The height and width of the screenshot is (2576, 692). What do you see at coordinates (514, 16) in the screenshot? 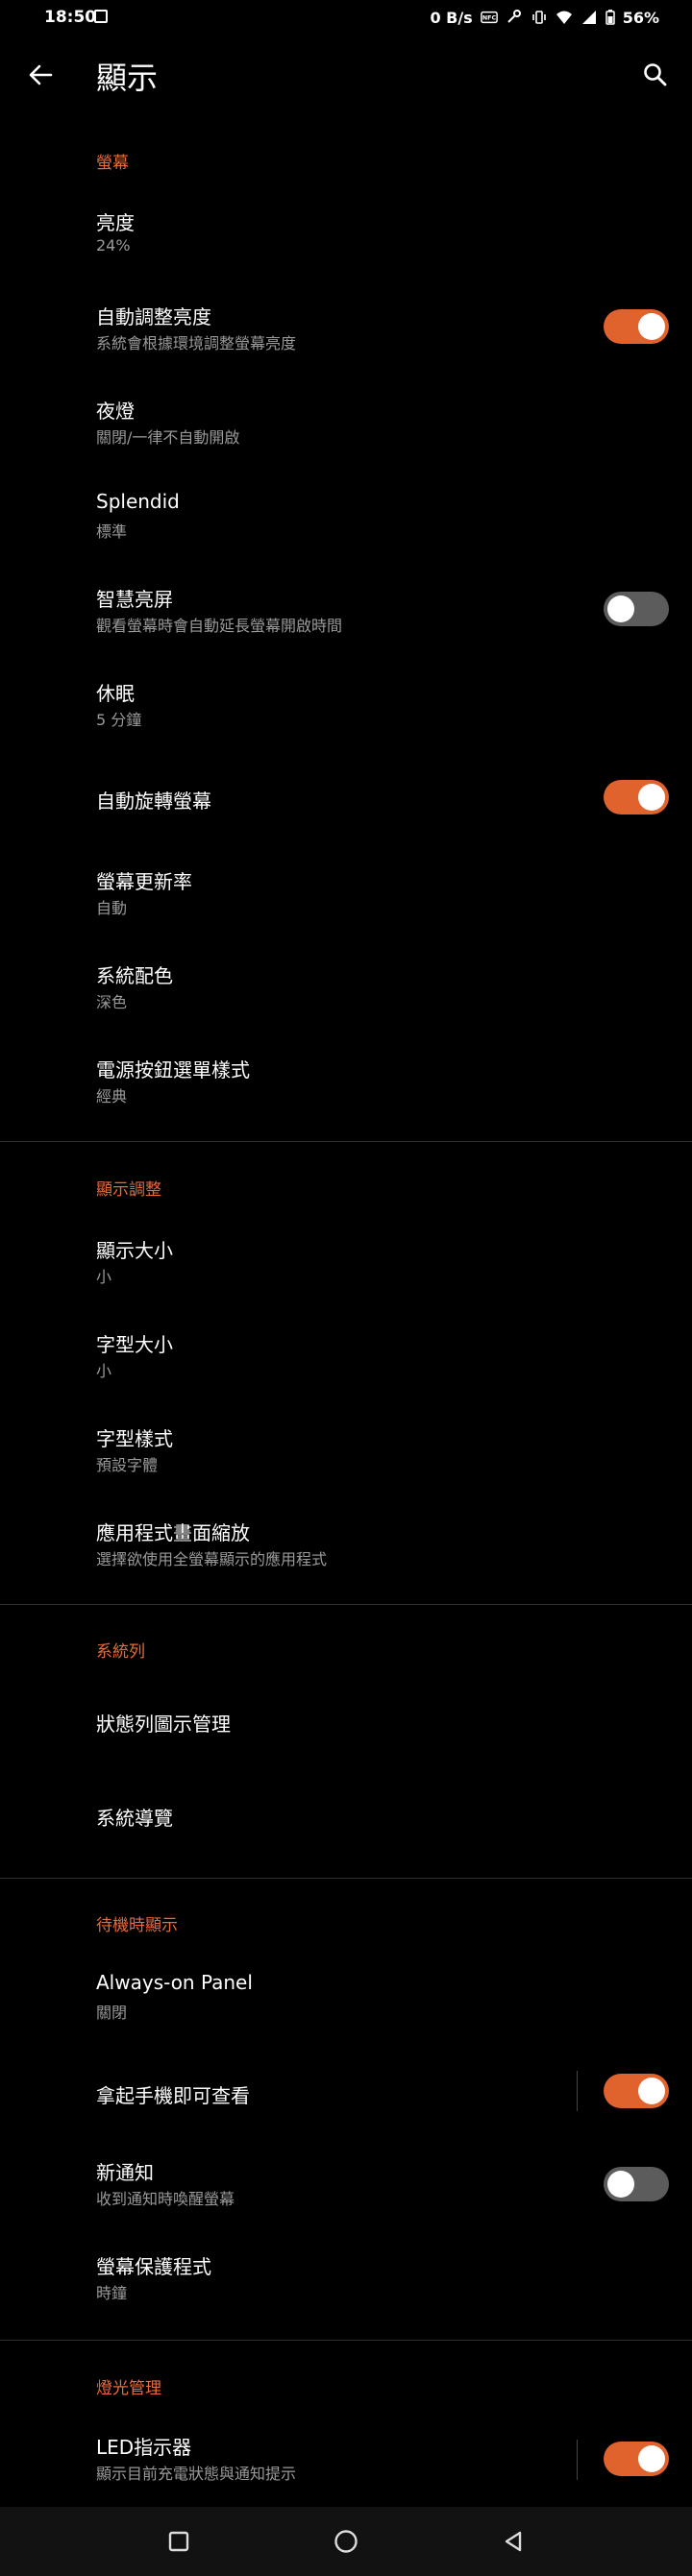
I see `key-icon` at bounding box center [514, 16].